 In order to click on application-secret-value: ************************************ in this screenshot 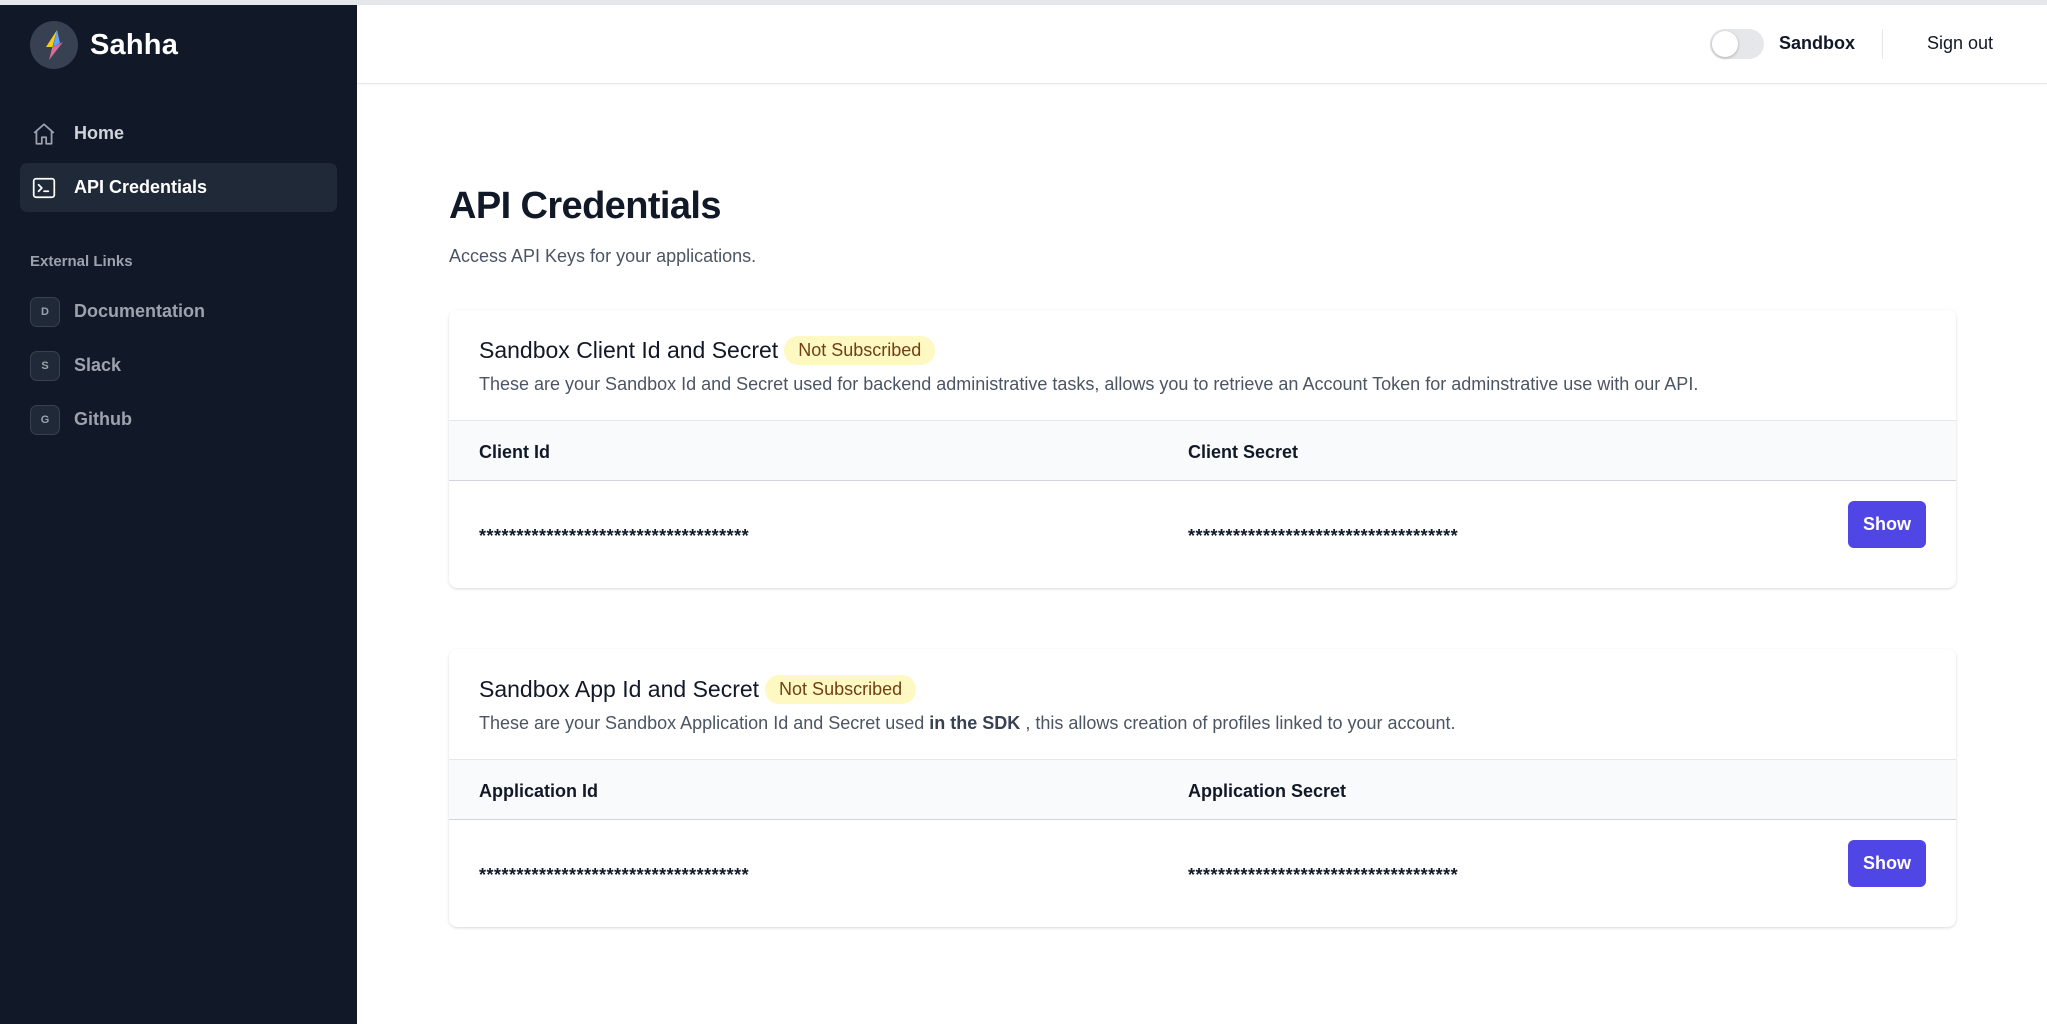, I will do `click(1323, 875)`.